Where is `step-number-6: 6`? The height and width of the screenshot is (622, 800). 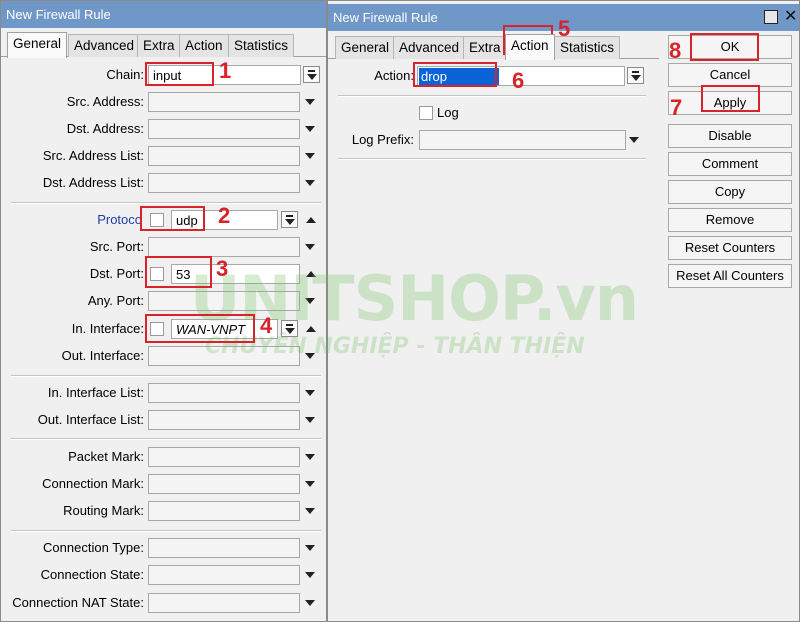 step-number-6: 6 is located at coordinates (518, 80).